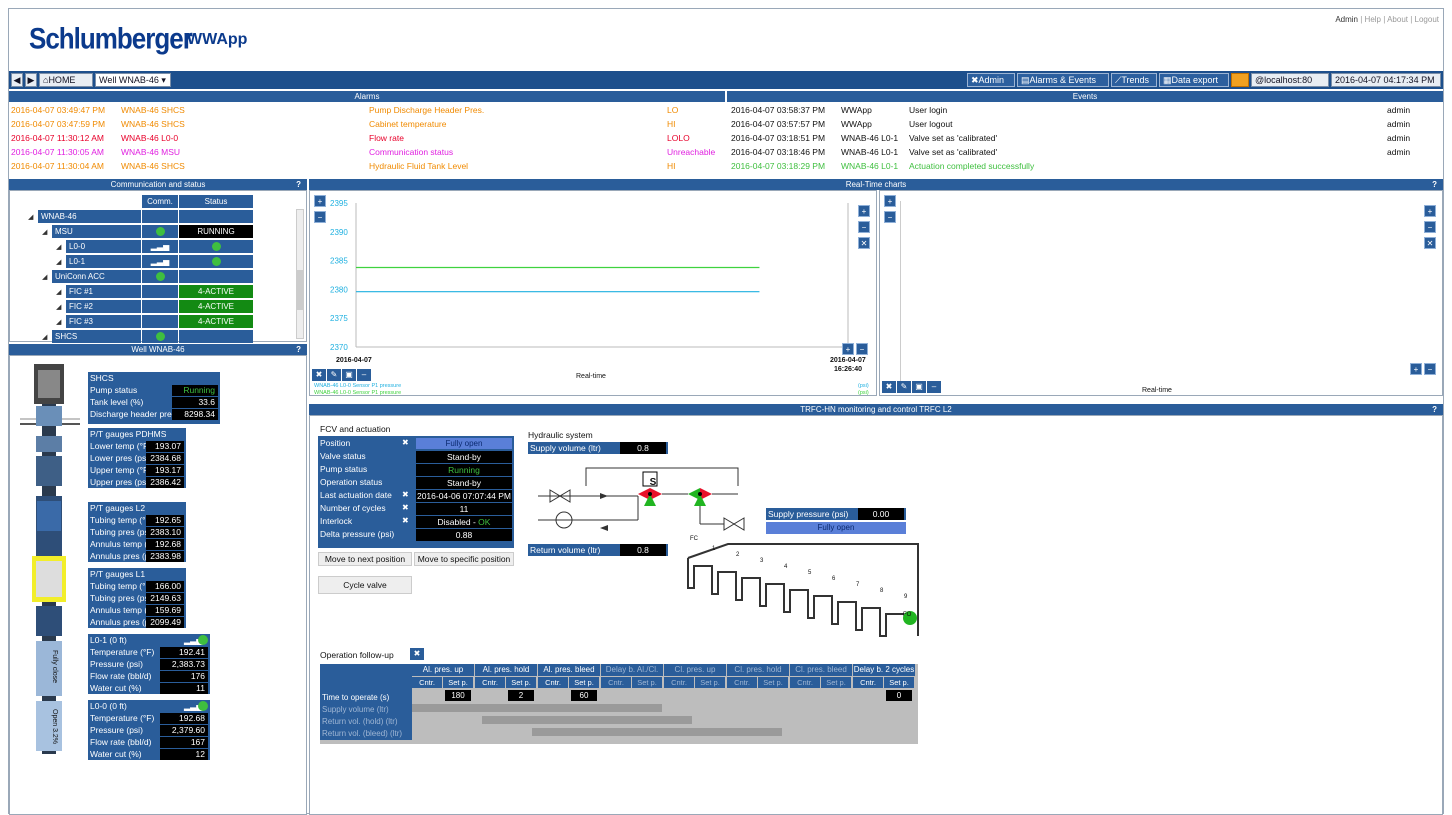 This screenshot has width=1452, height=815. Describe the element at coordinates (1427, 19) in the screenshot. I see `logout-link: Logout` at that location.